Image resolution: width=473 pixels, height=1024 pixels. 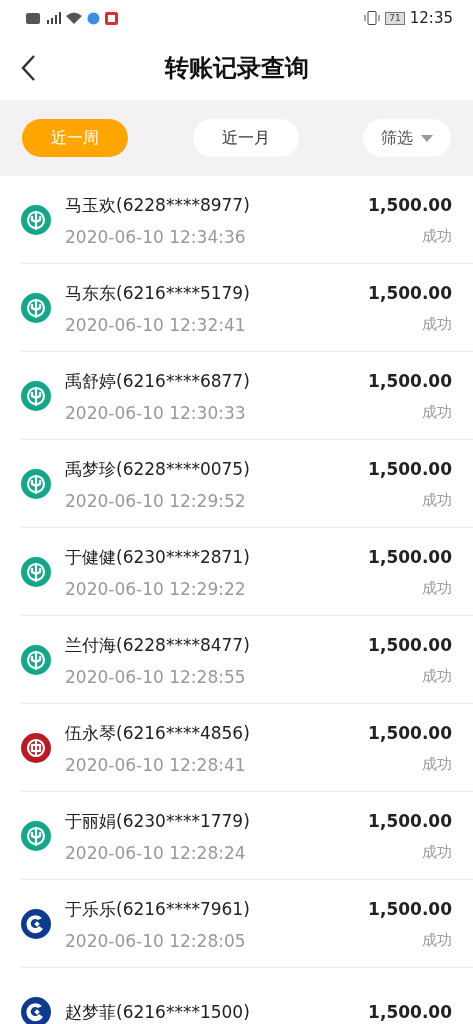 I want to click on recipient-name: 禹舒婷(6216****6877), so click(x=158, y=381).